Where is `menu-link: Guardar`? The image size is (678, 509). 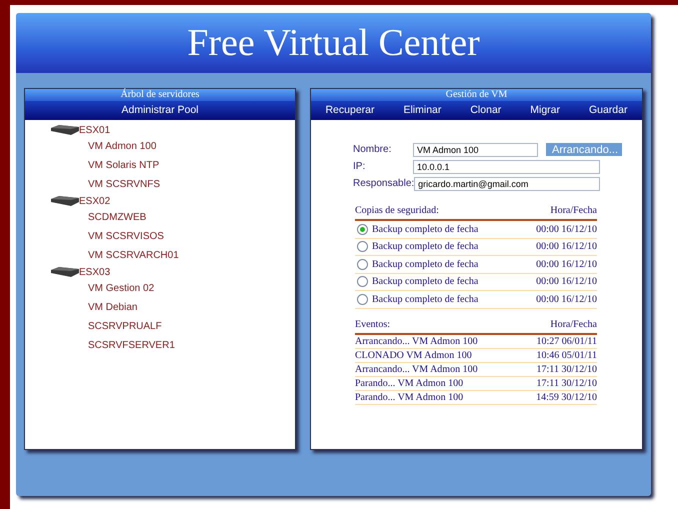
menu-link: Guardar is located at coordinates (608, 110).